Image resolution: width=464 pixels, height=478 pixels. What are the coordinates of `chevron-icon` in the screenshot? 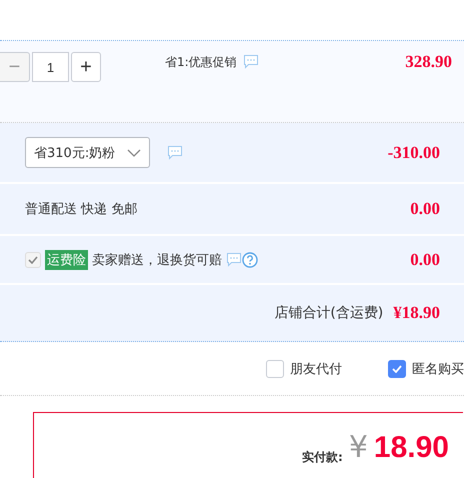 It's located at (134, 152).